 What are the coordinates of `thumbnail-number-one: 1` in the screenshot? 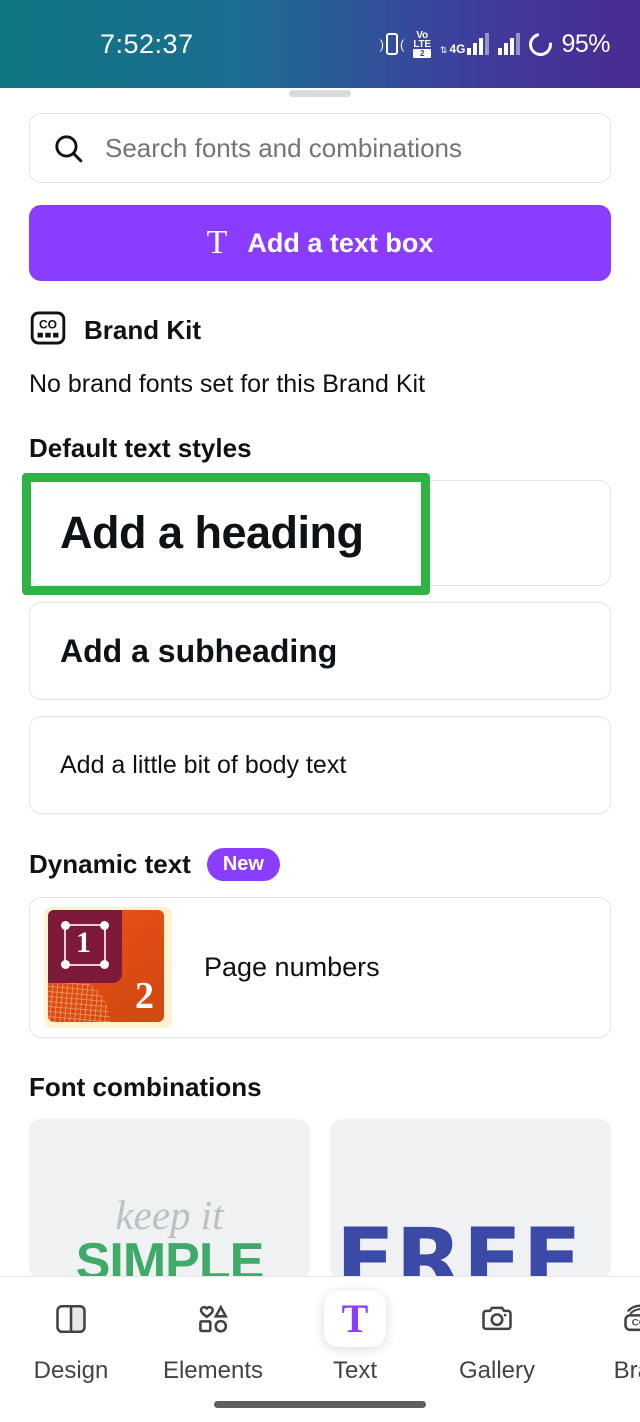 It's located at (83, 942).